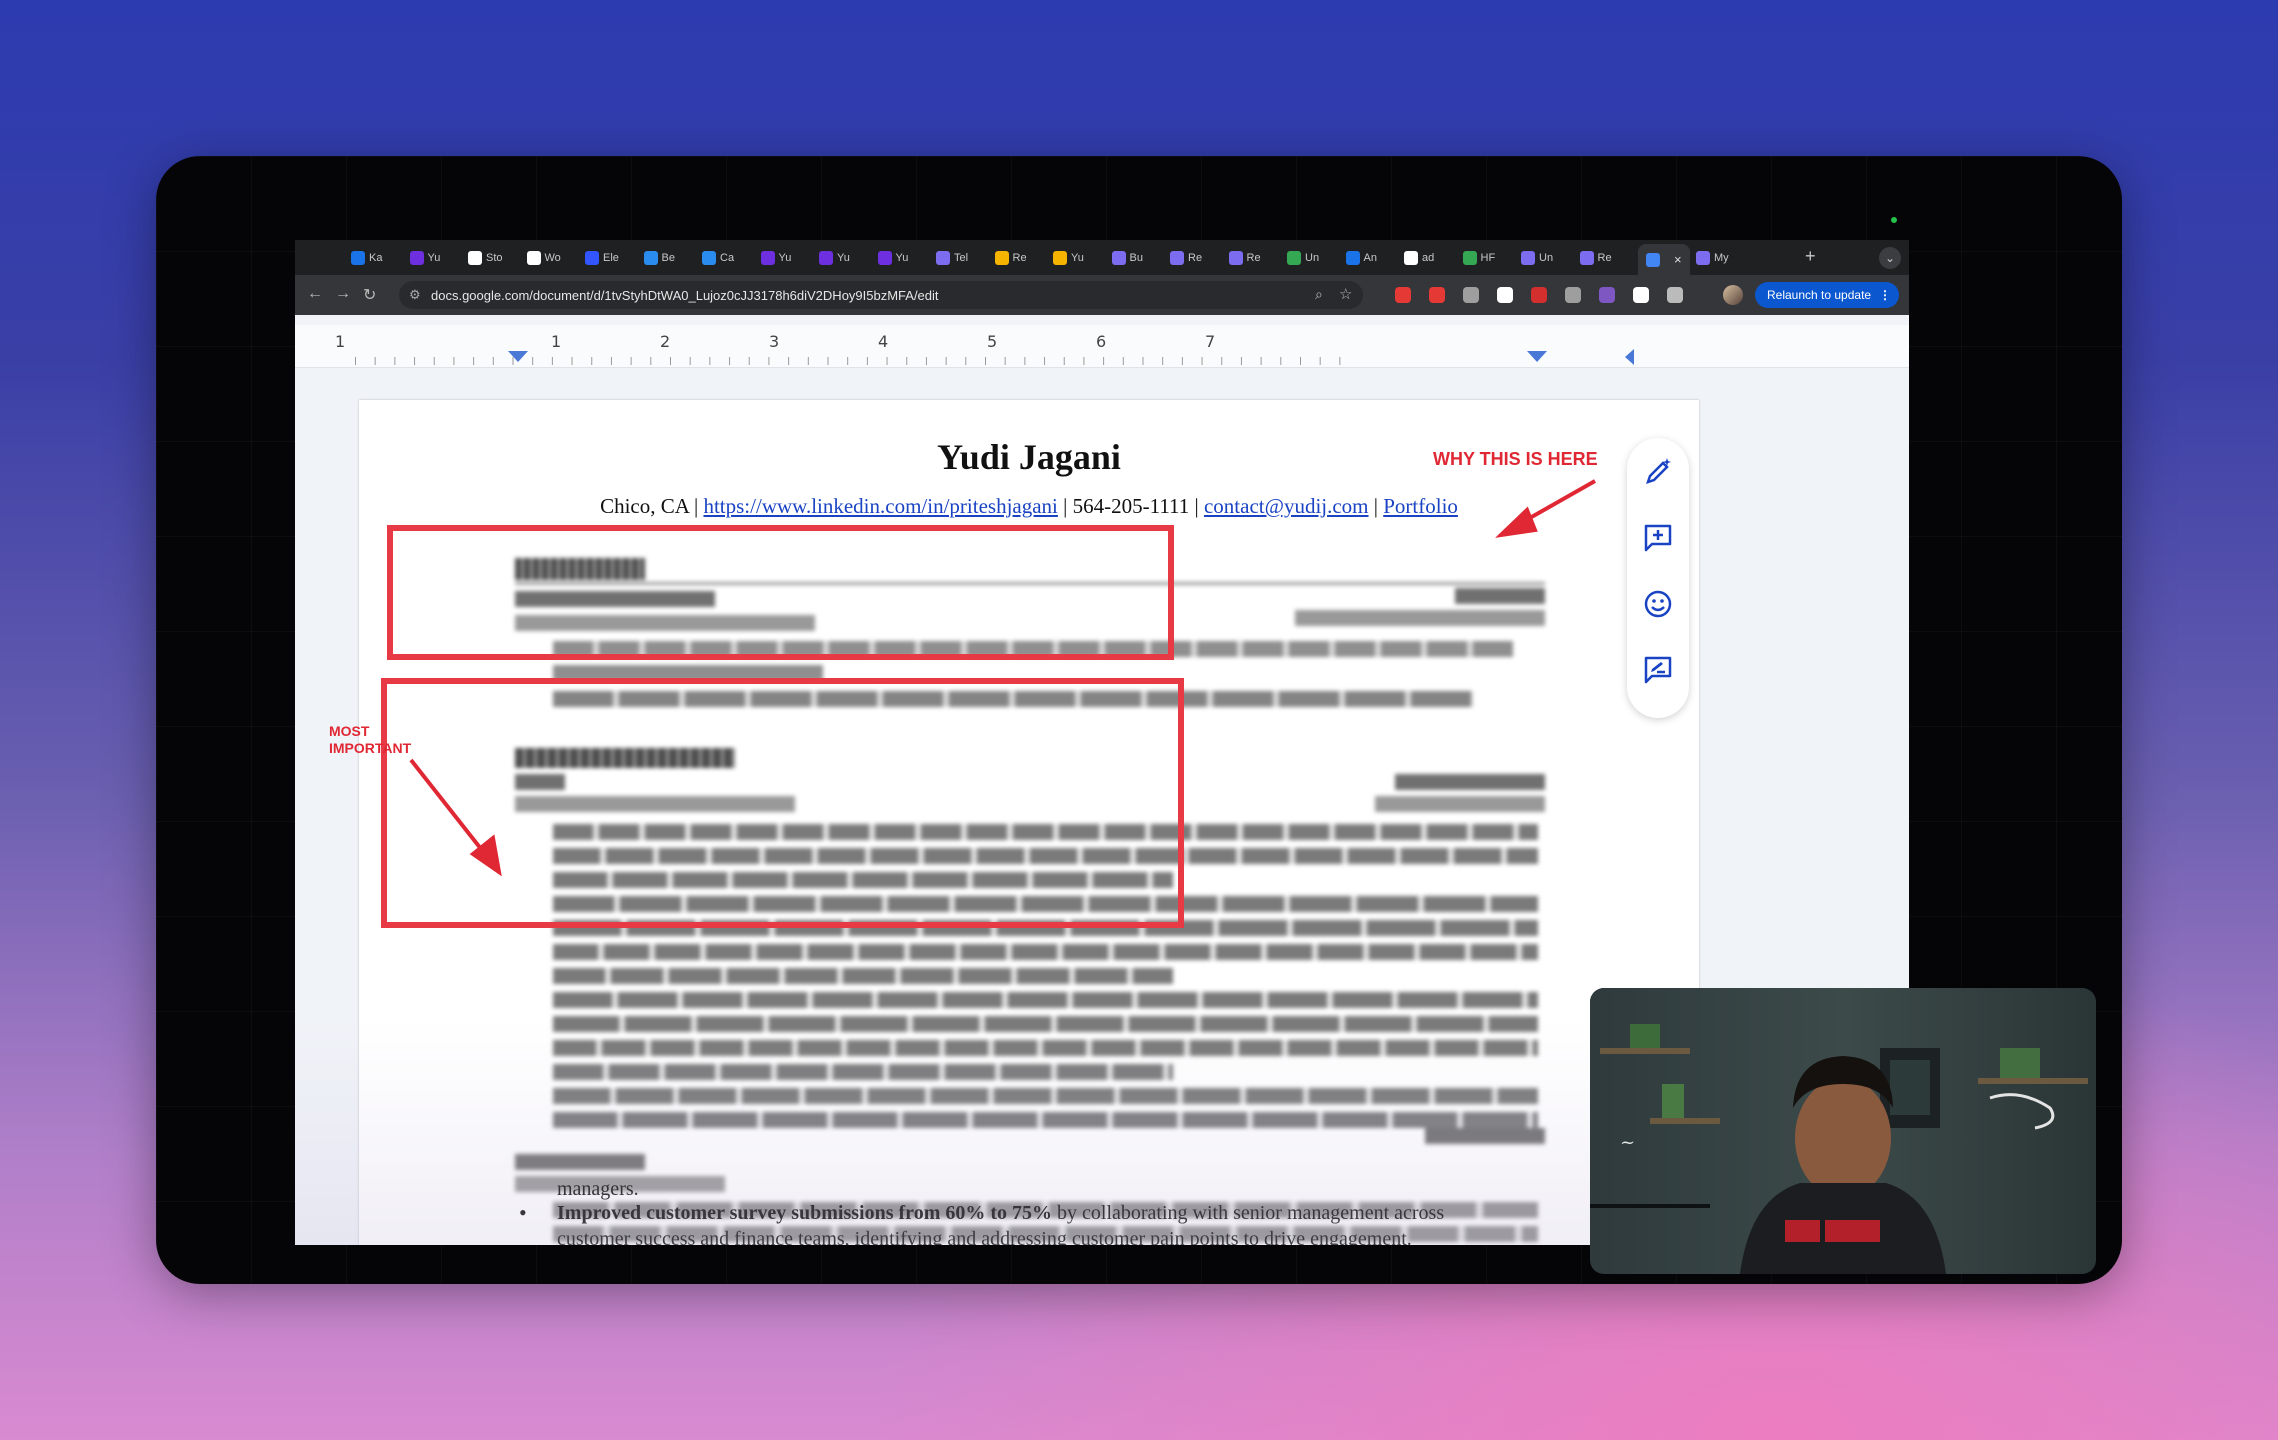 The height and width of the screenshot is (1440, 2278). What do you see at coordinates (1658, 604) in the screenshot?
I see `emoji-icon` at bounding box center [1658, 604].